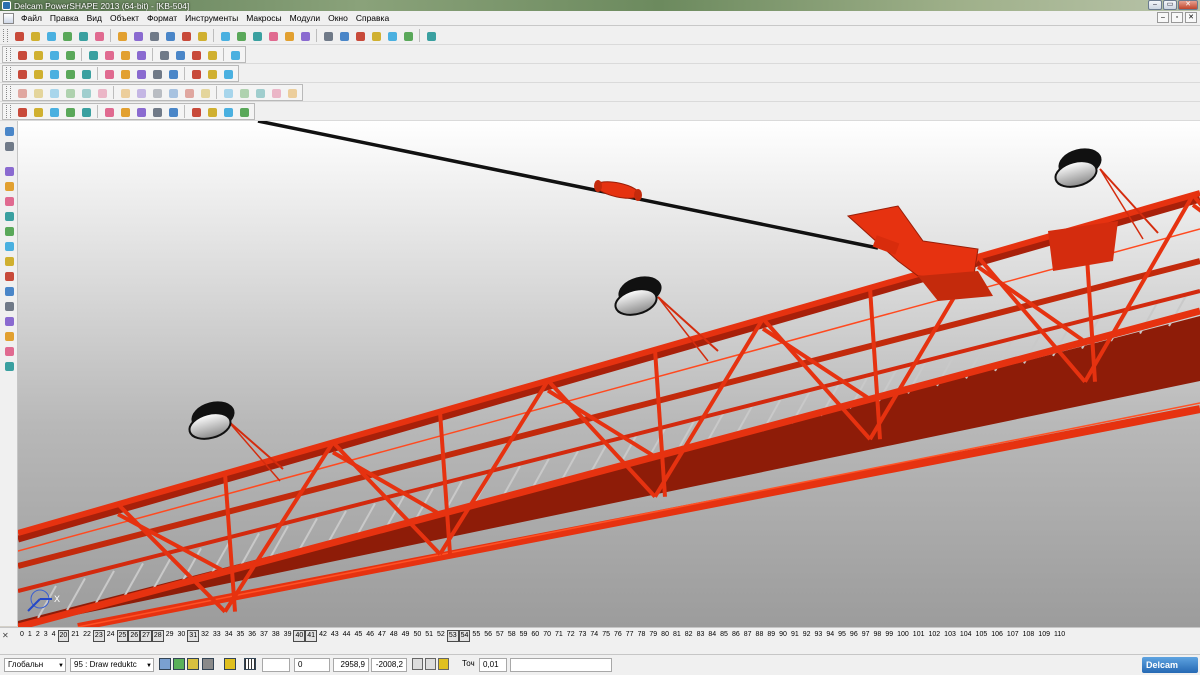  Describe the element at coordinates (9, 366) in the screenshot. I see `shape-icon` at that location.